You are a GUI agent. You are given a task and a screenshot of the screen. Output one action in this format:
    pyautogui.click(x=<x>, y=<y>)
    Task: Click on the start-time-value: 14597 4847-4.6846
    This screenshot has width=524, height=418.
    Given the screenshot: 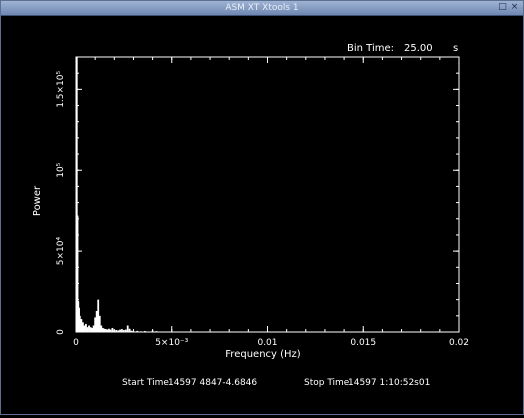 What is the action you would take?
    pyautogui.click(x=212, y=383)
    